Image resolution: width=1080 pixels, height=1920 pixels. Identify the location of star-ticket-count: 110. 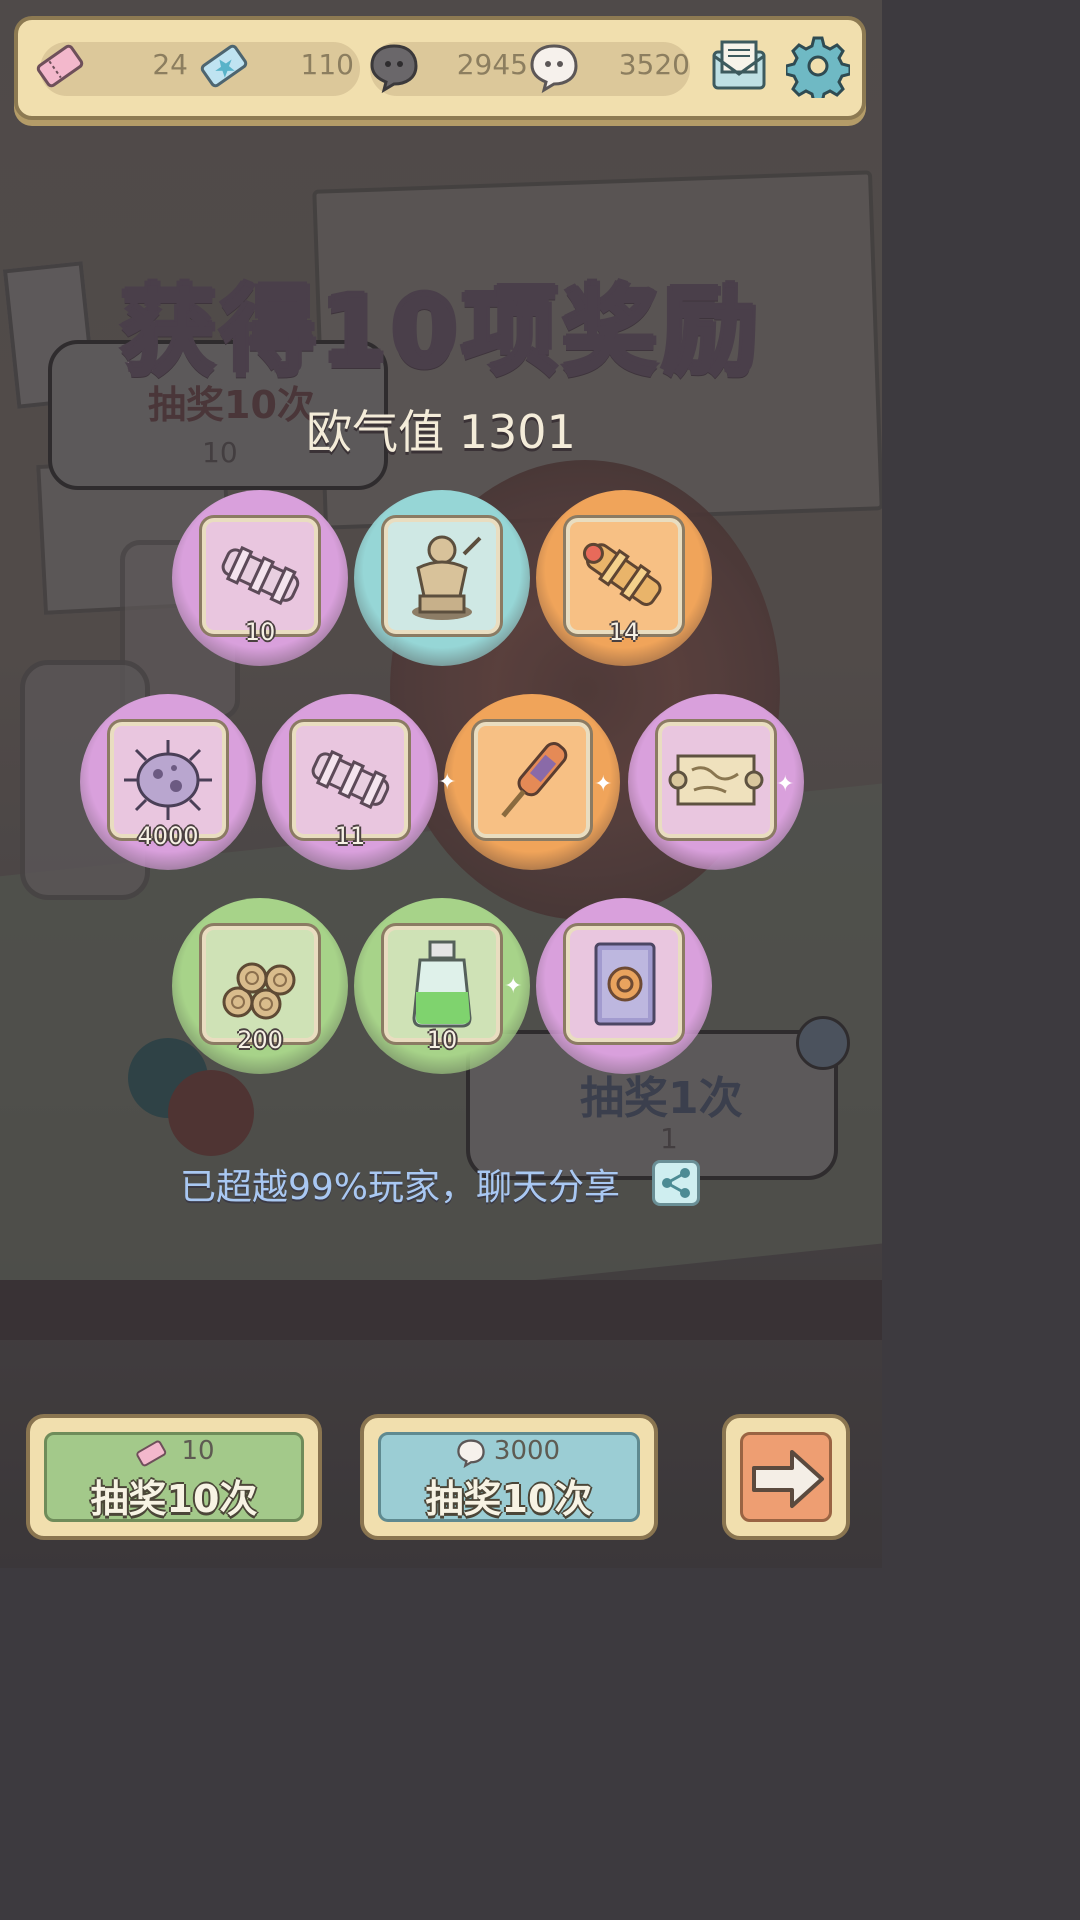
(327, 64).